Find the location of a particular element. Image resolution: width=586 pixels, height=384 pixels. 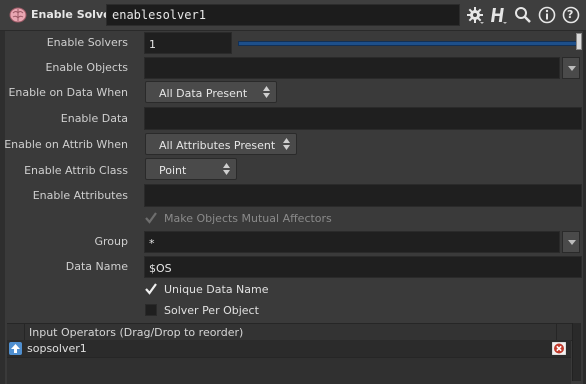

data-name-value: $OS is located at coordinates (160, 268).